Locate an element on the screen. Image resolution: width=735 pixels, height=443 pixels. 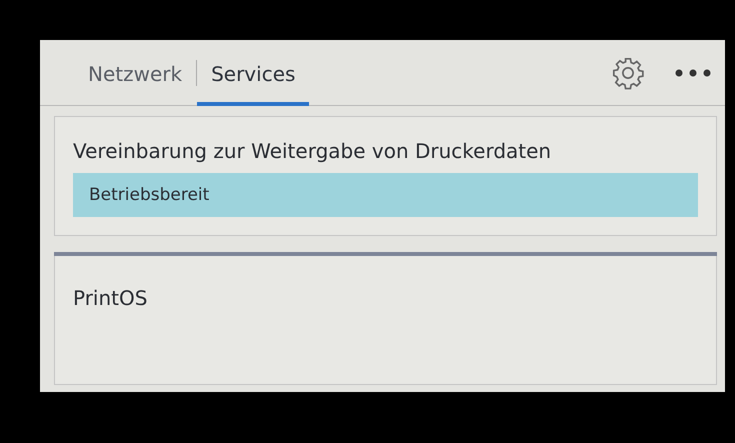
more-icon is located at coordinates (693, 72).